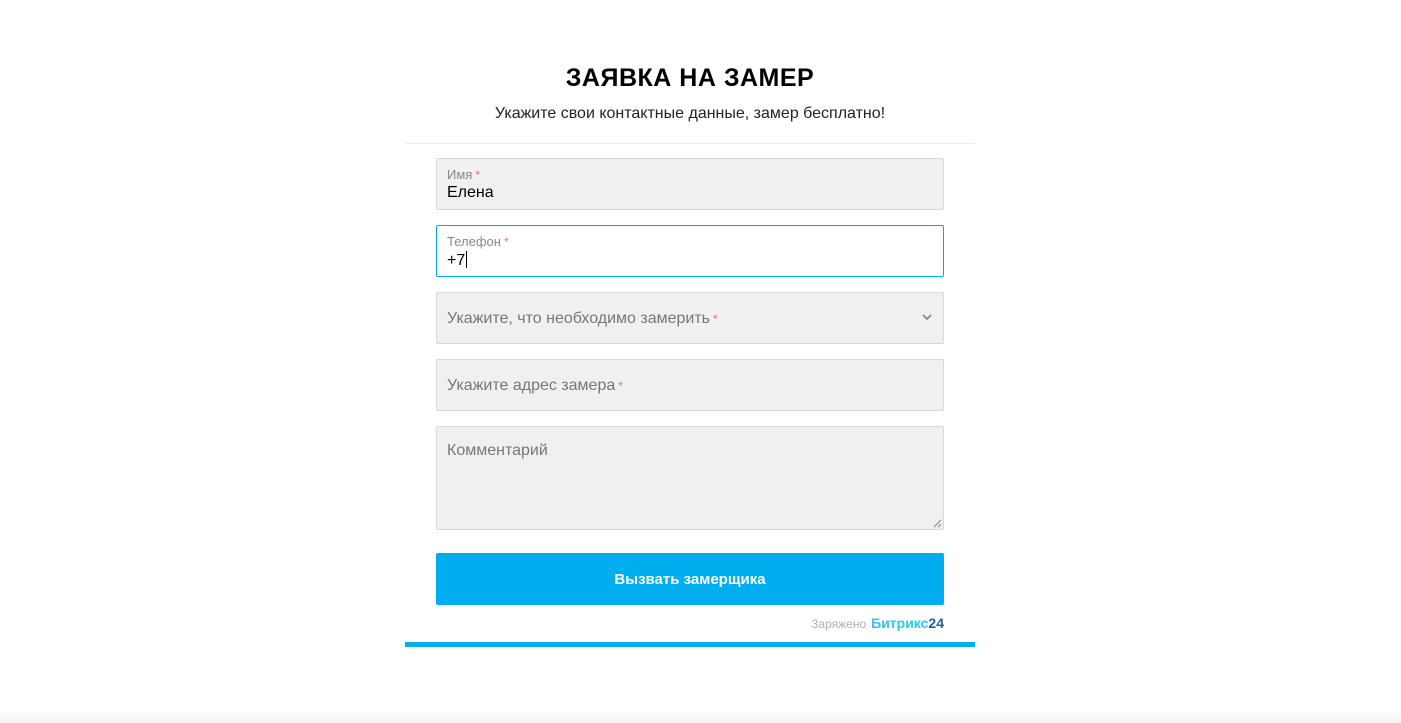 The height and width of the screenshot is (723, 1401). Describe the element at coordinates (690, 579) in the screenshot. I see `submit-button: Вызвать замерщика` at that location.